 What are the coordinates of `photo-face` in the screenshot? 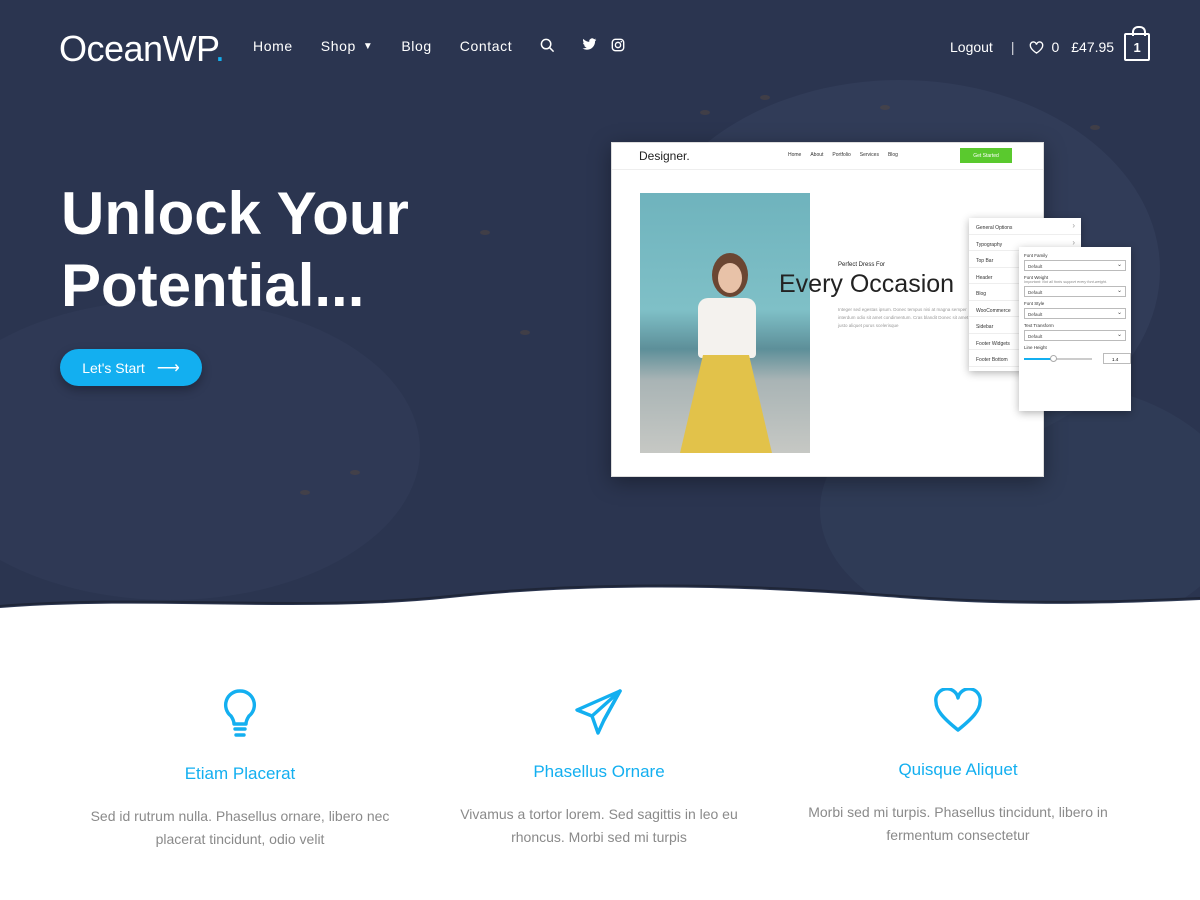 It's located at (730, 278).